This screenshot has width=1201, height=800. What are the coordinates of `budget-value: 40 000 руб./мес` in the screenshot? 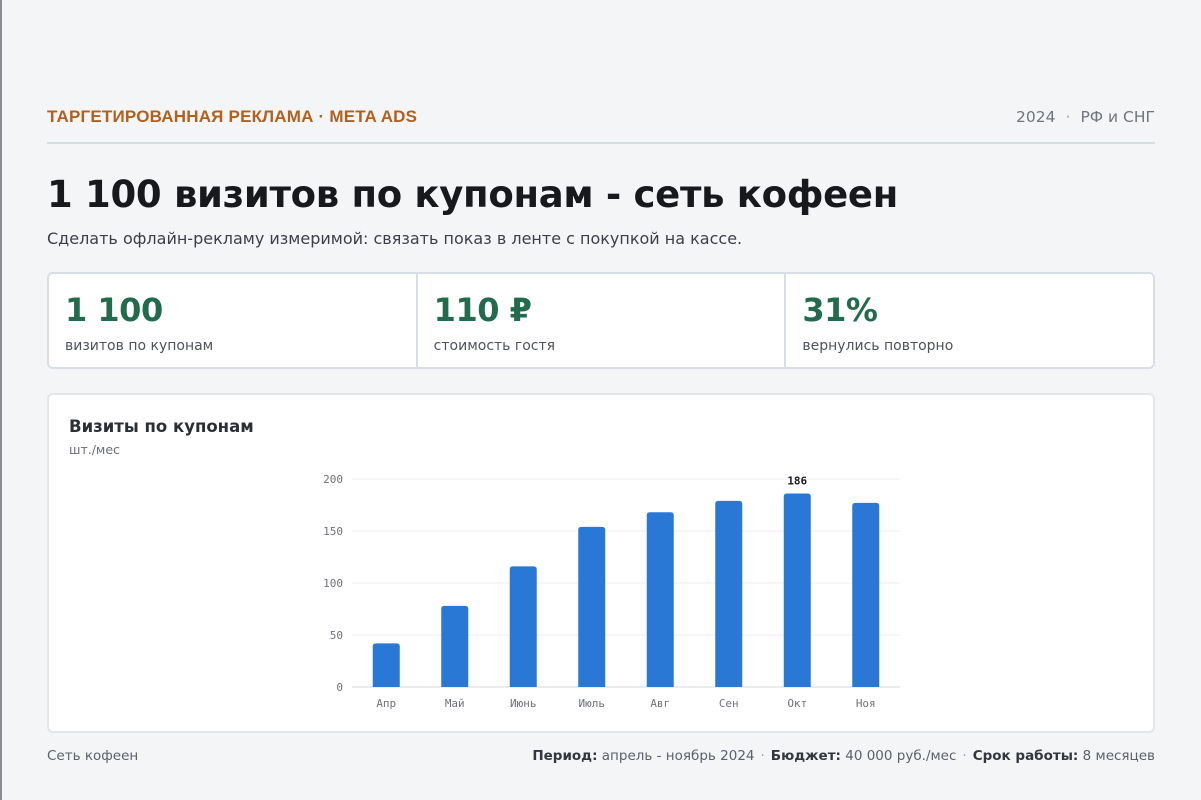 It's located at (901, 756).